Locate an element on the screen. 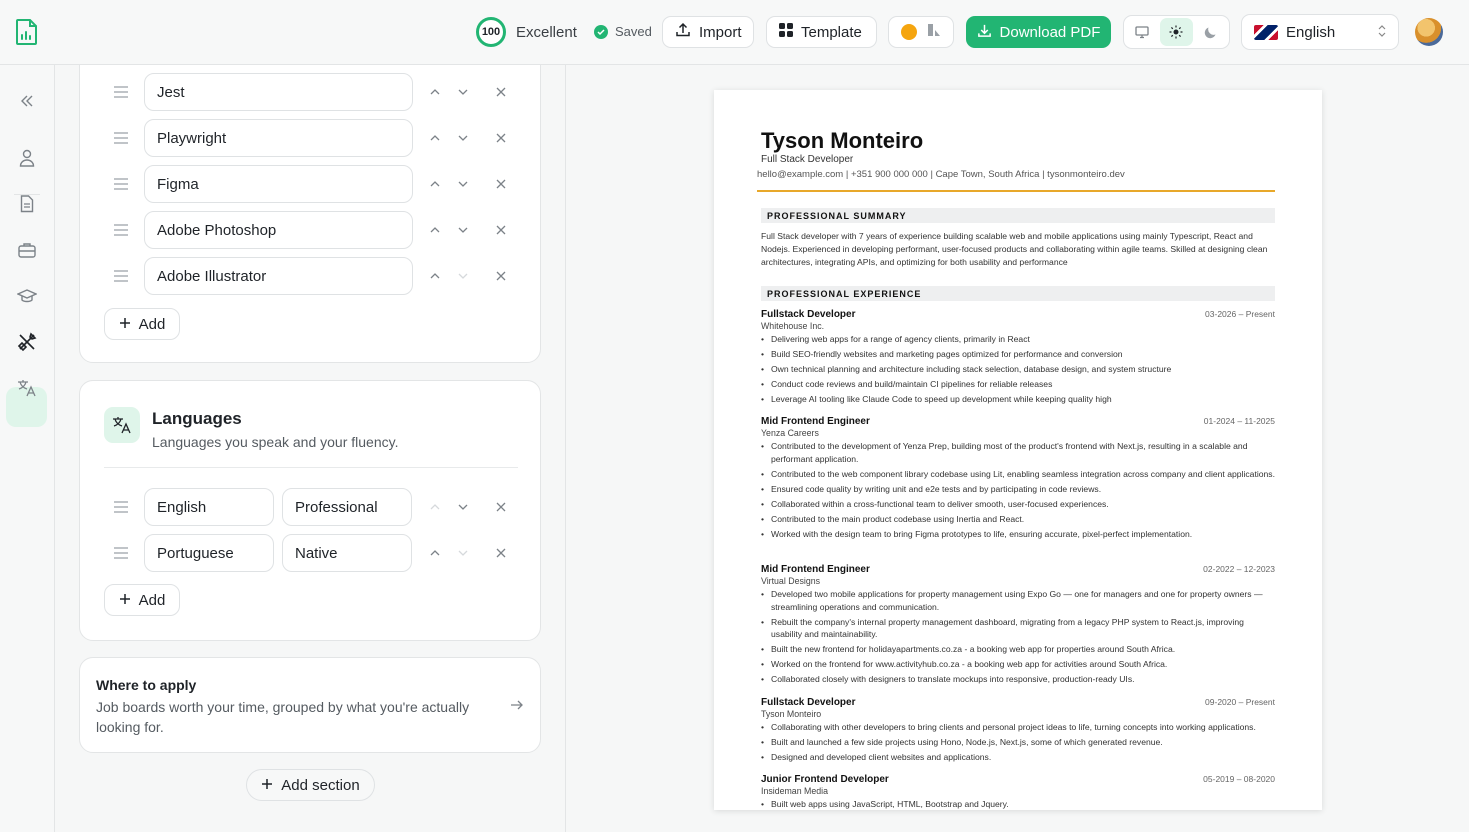 The image size is (1469, 832). resume-score: 100 Excellent is located at coordinates (526, 32).